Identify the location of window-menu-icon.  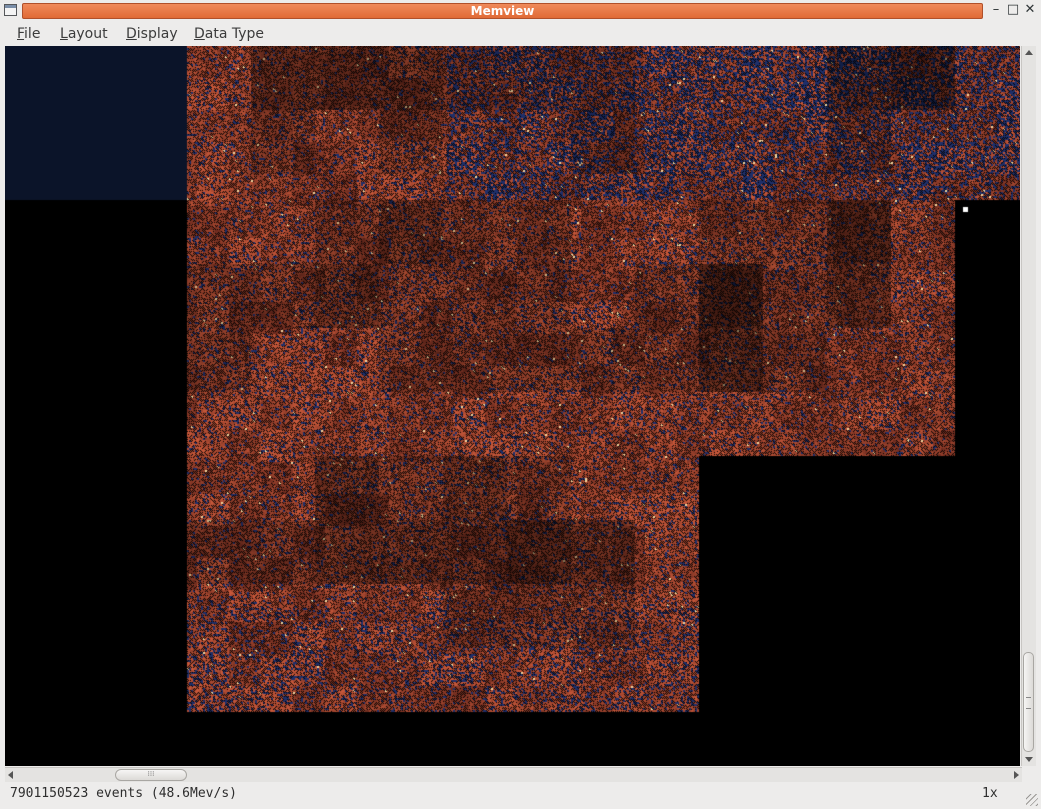
(10, 10).